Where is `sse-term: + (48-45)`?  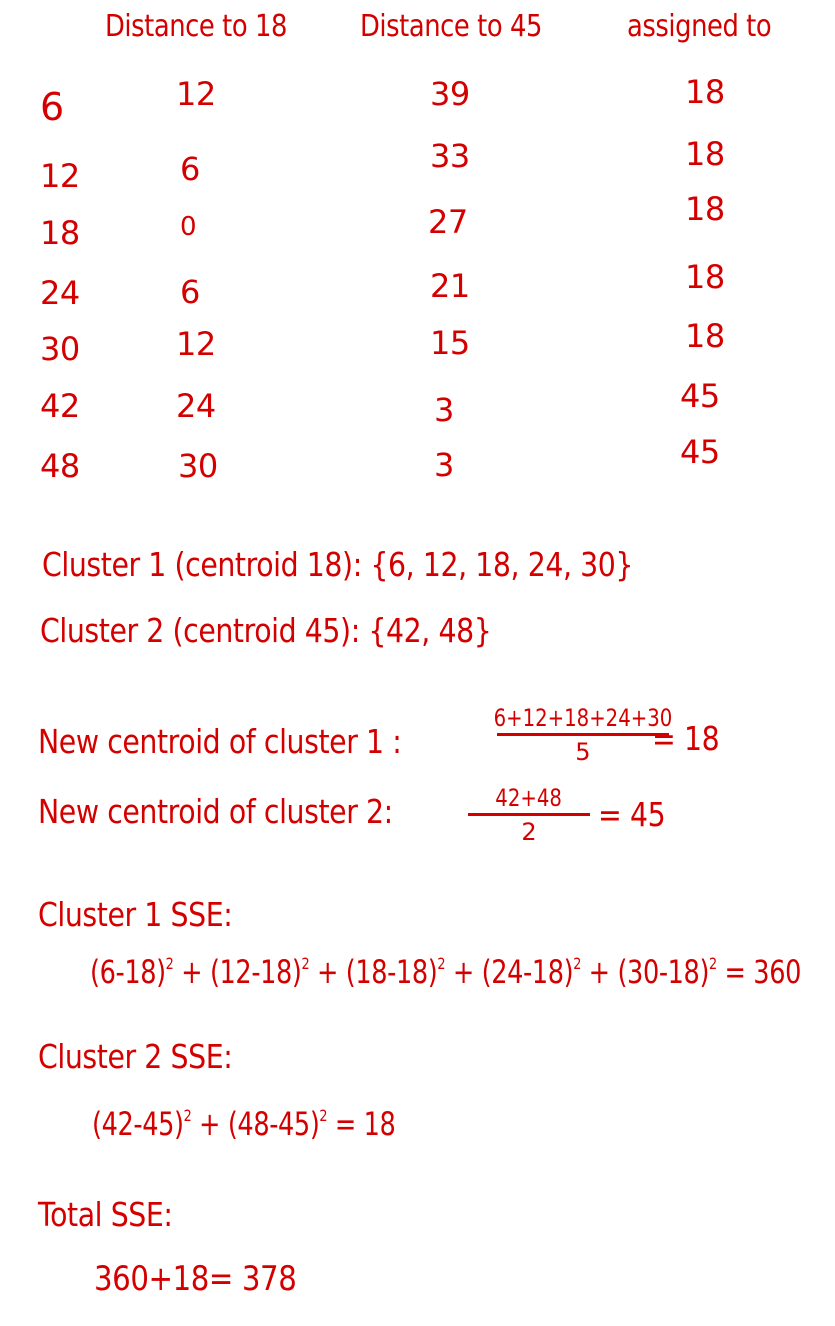 sse-term: + (48-45) is located at coordinates (259, 1124).